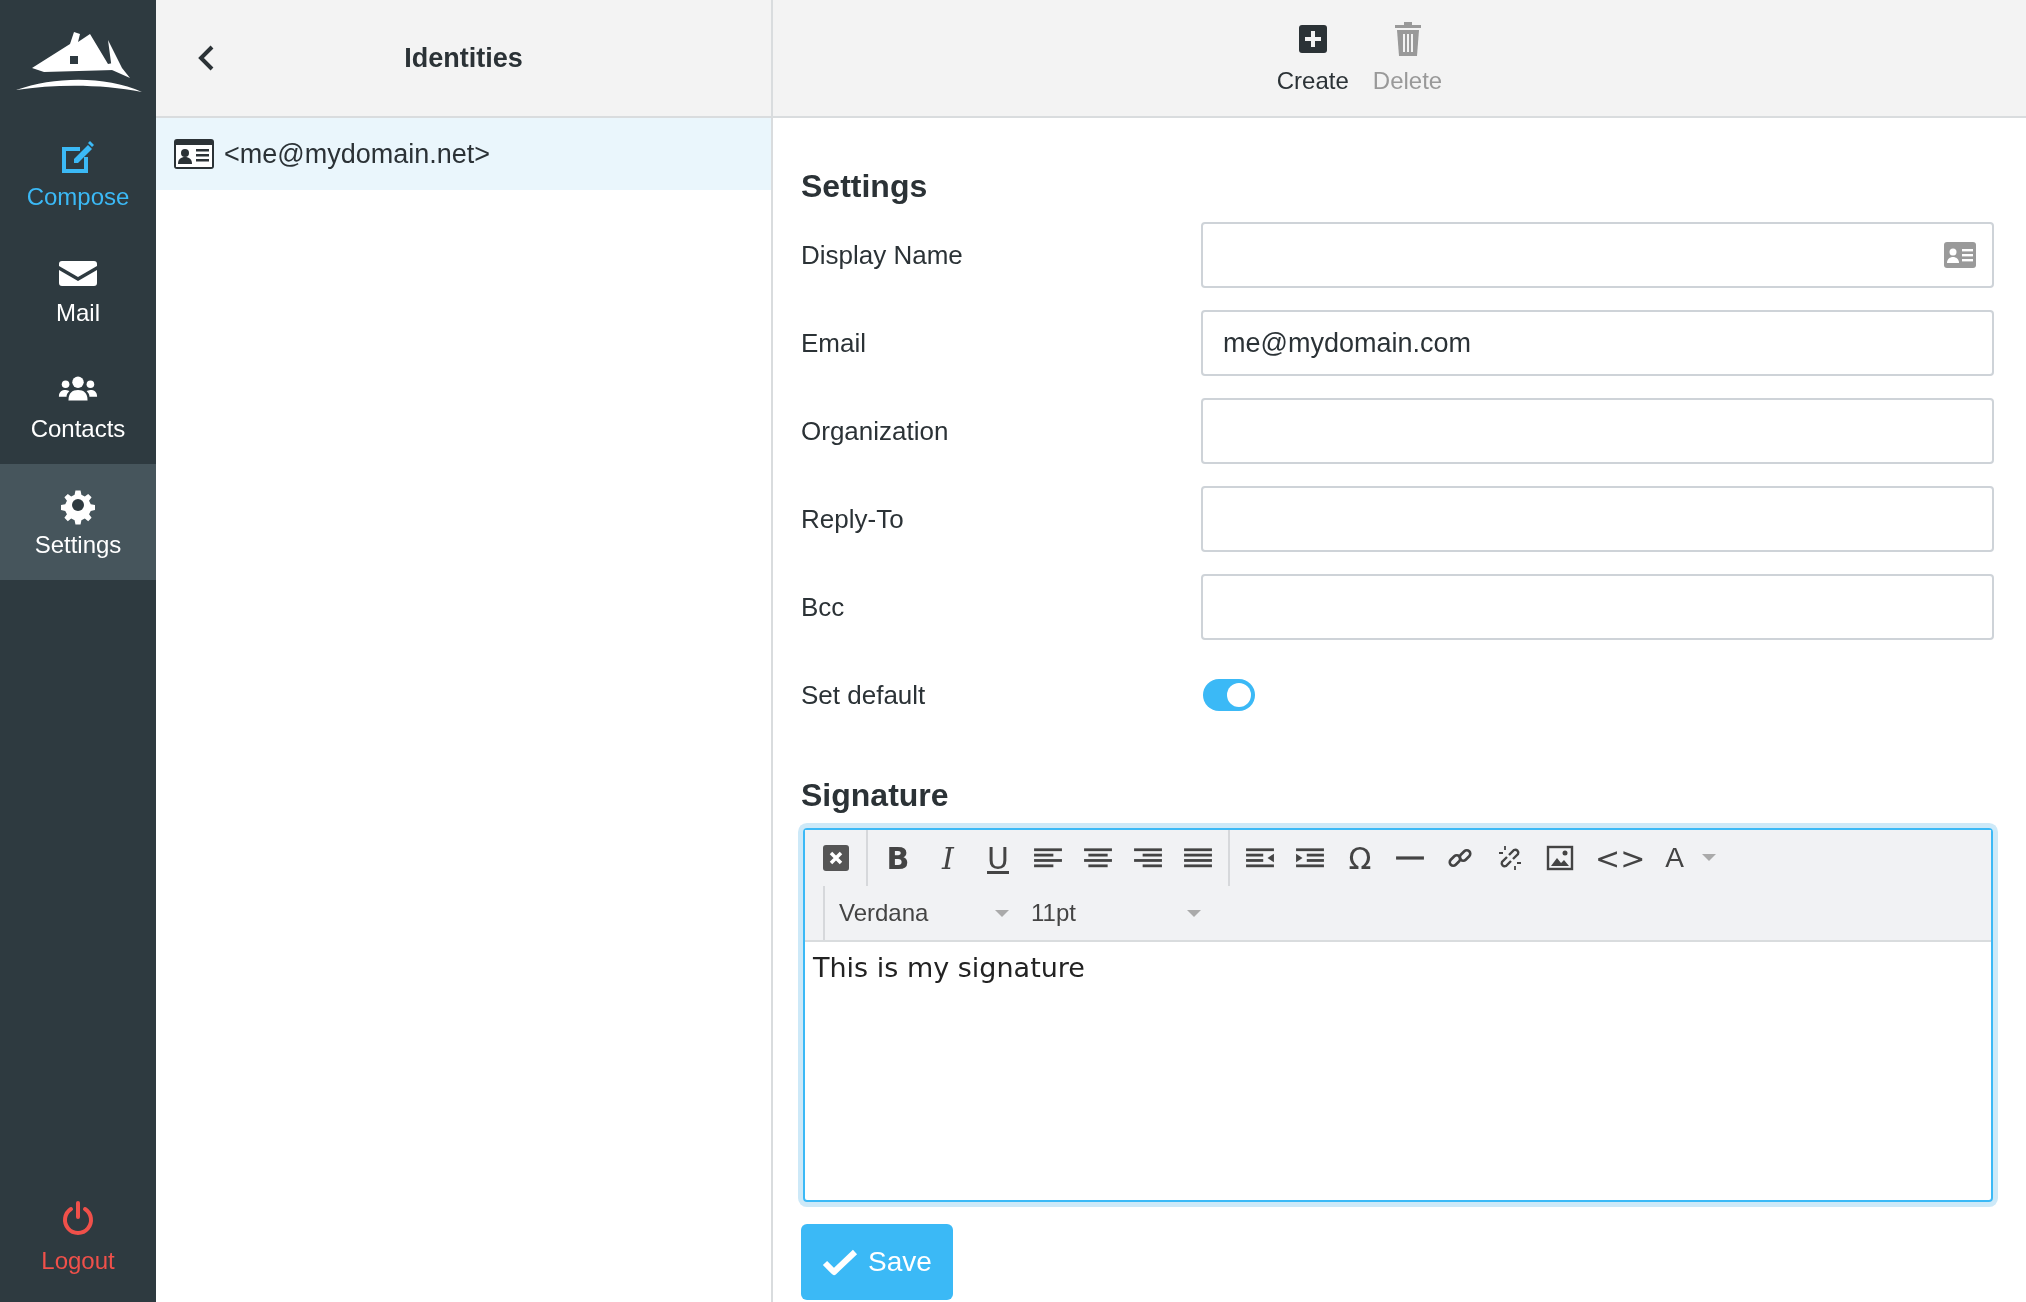 The image size is (2026, 1302). What do you see at coordinates (840, 1262) in the screenshot?
I see `checkmark-icon` at bounding box center [840, 1262].